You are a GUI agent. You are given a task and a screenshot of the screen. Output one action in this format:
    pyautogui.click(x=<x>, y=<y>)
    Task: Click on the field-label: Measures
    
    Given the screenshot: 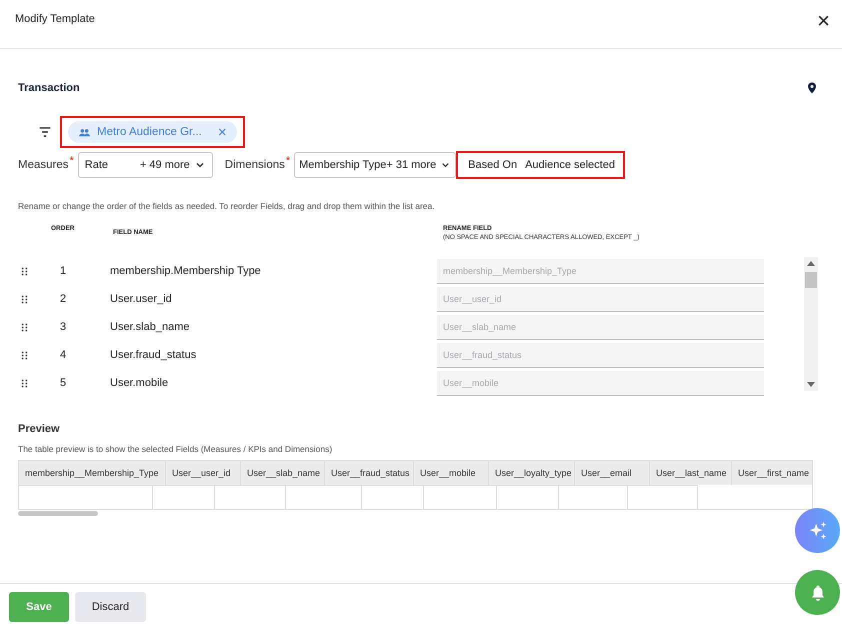 What is the action you would take?
    pyautogui.click(x=43, y=165)
    